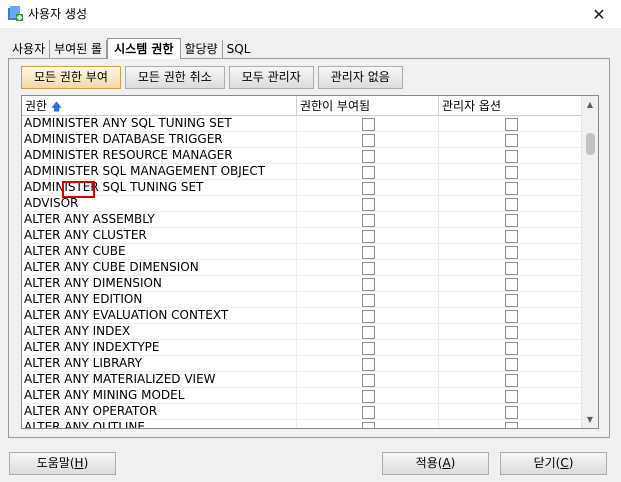  Describe the element at coordinates (62, 463) in the screenshot. I see `help-button: 도움말(H)` at that location.